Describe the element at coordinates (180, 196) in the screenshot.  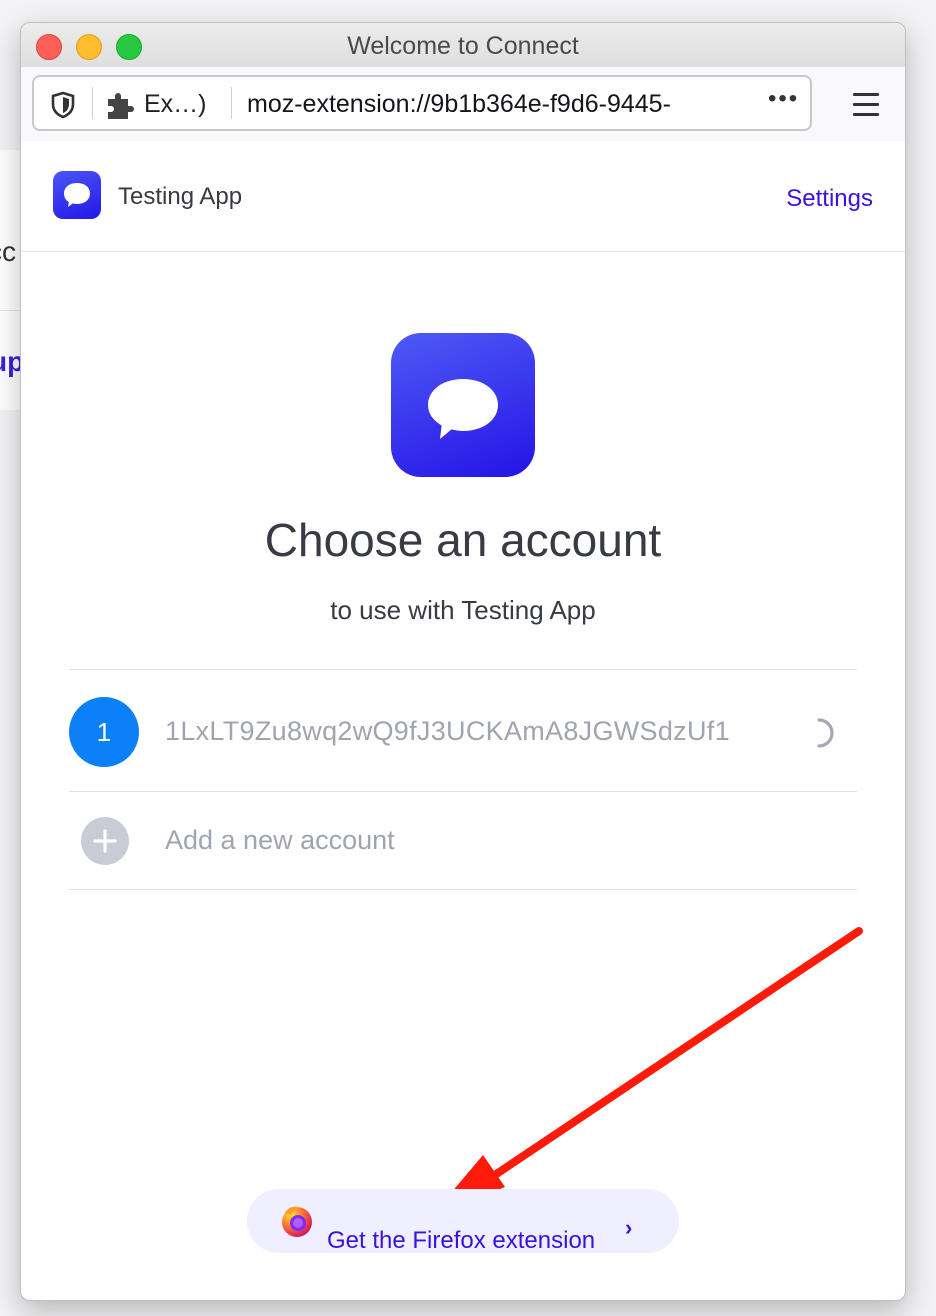
I see `app-name: Testing App` at that location.